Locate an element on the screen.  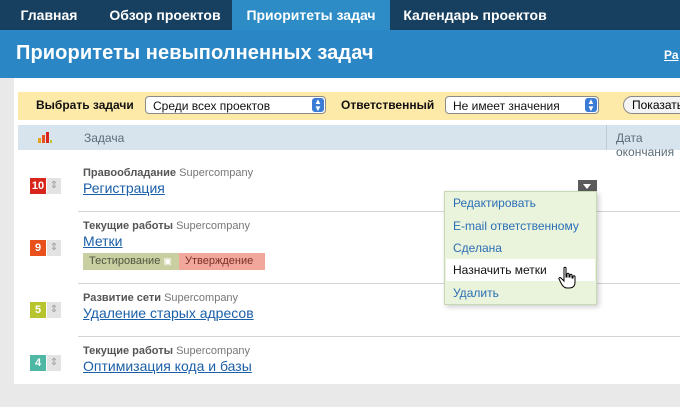
project-name: Правообладание is located at coordinates (130, 173).